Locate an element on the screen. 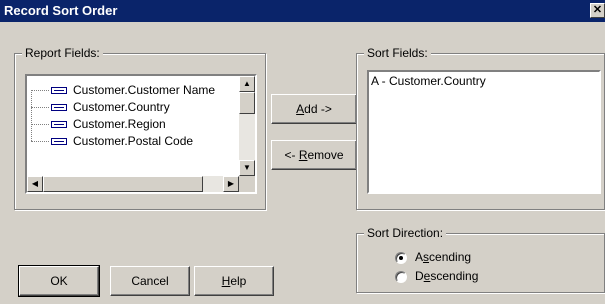 This screenshot has height=304, width=605. window-title: Record Sort Order is located at coordinates (61, 10).